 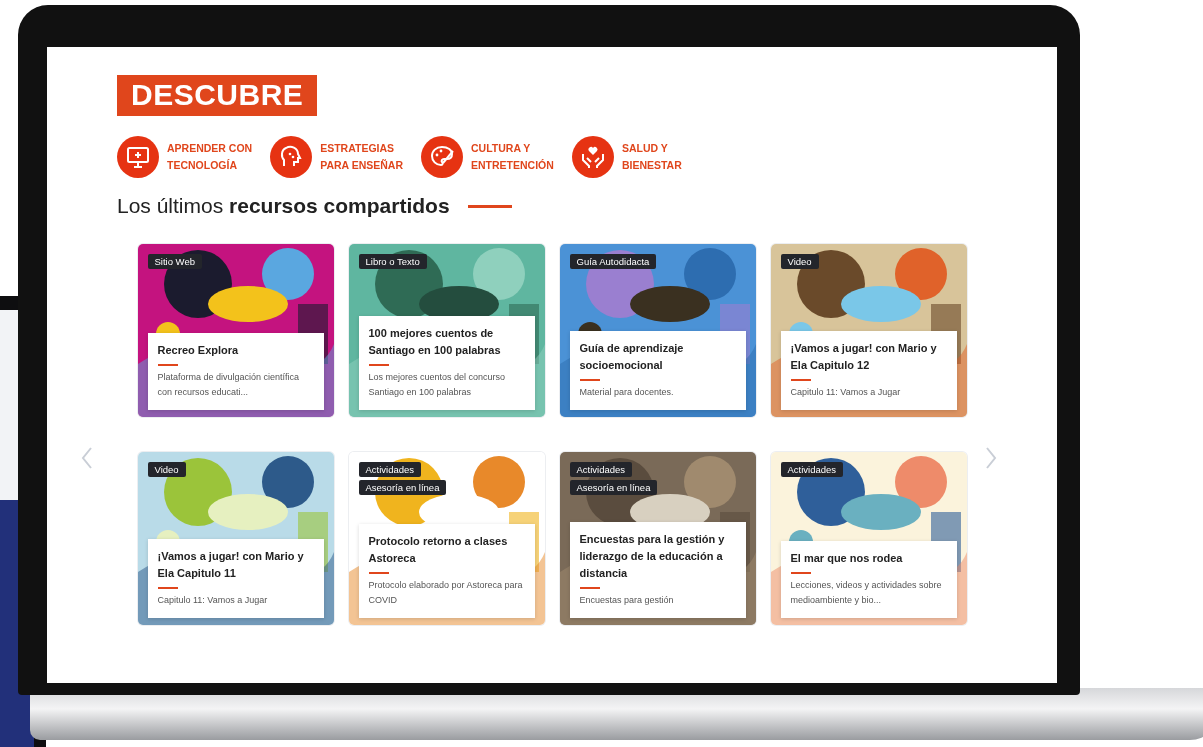 I want to click on card-title: ¡Vamos a jugar! con Mario y Ela Capitulo 12, so click(x=864, y=357).